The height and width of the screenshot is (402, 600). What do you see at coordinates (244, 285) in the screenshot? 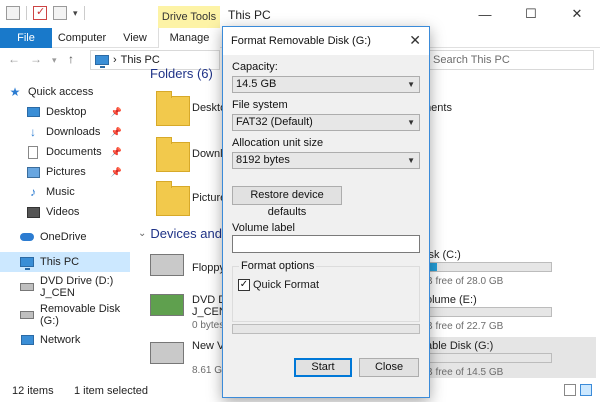
I see `quick-format-checkbox: ✓` at bounding box center [244, 285].